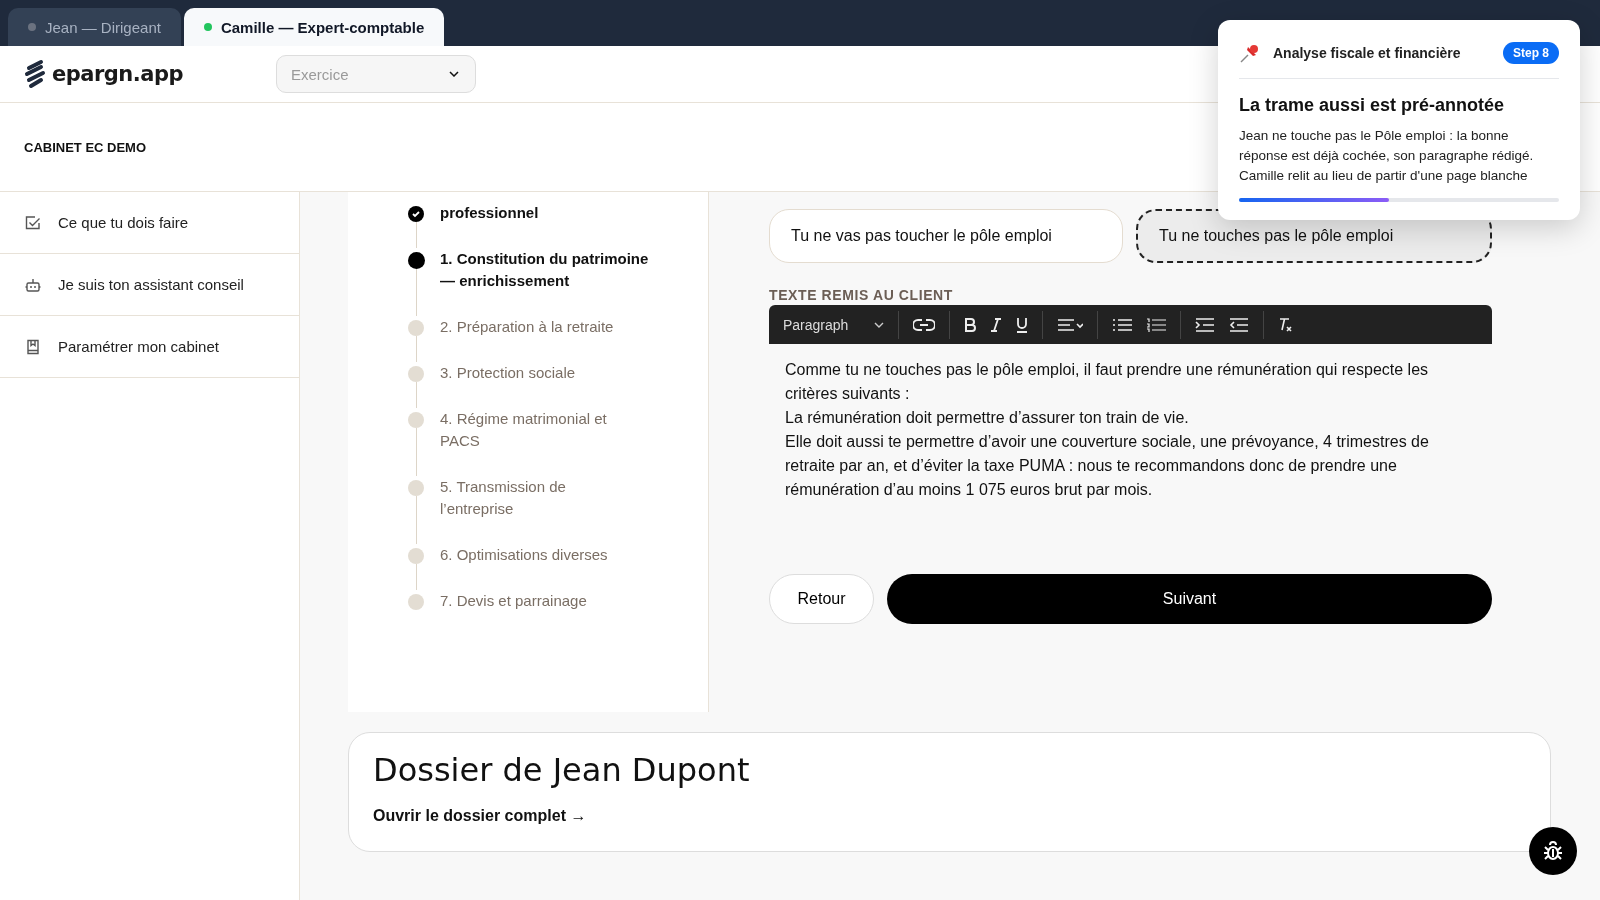 The height and width of the screenshot is (900, 1600). I want to click on bug-icon, so click(1553, 851).